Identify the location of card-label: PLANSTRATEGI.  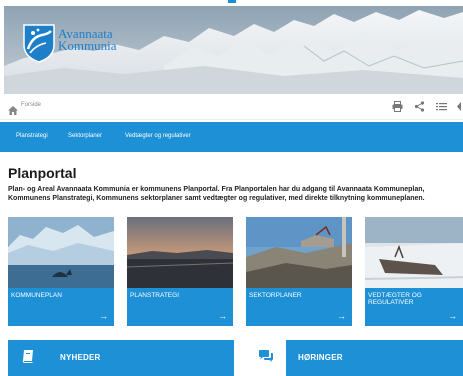
(155, 295).